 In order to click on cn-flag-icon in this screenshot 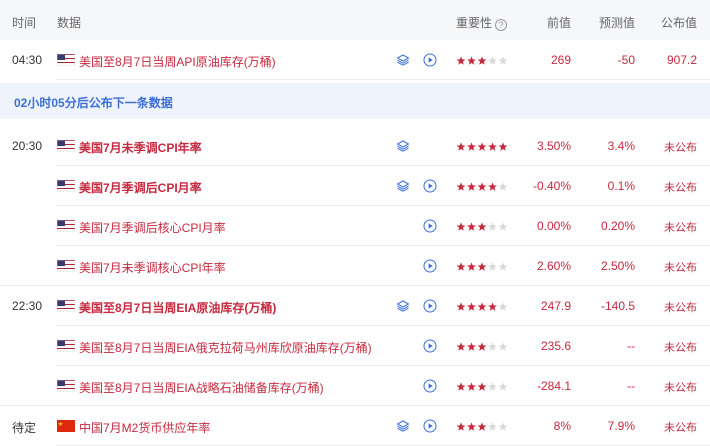, I will do `click(66, 426)`.